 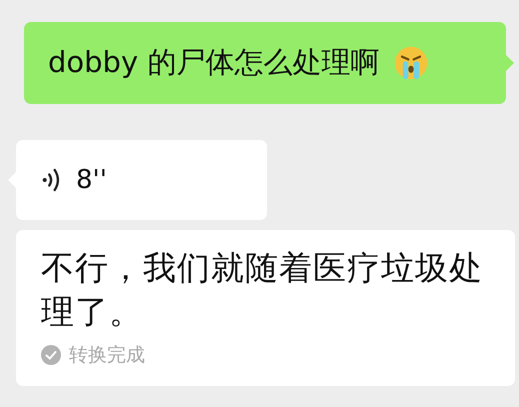 I want to click on crying-emoji-icon, so click(x=411, y=63).